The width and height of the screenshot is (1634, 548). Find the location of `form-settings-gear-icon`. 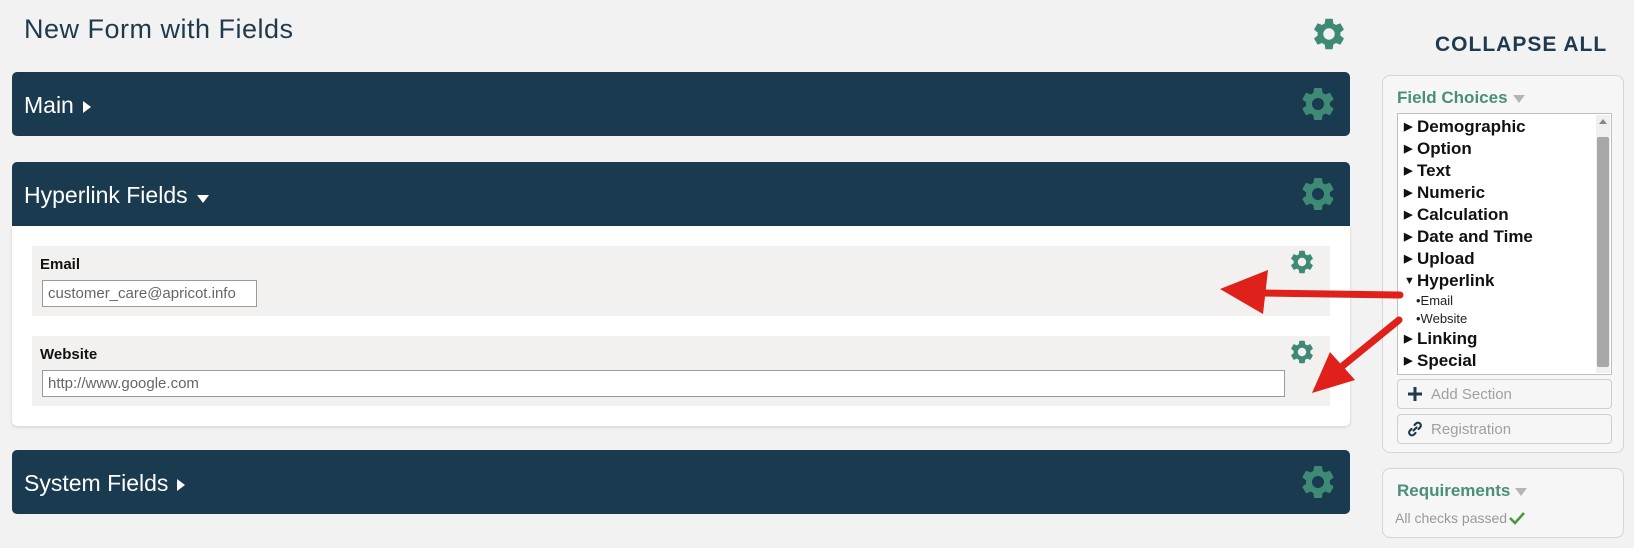

form-settings-gear-icon is located at coordinates (1329, 34).